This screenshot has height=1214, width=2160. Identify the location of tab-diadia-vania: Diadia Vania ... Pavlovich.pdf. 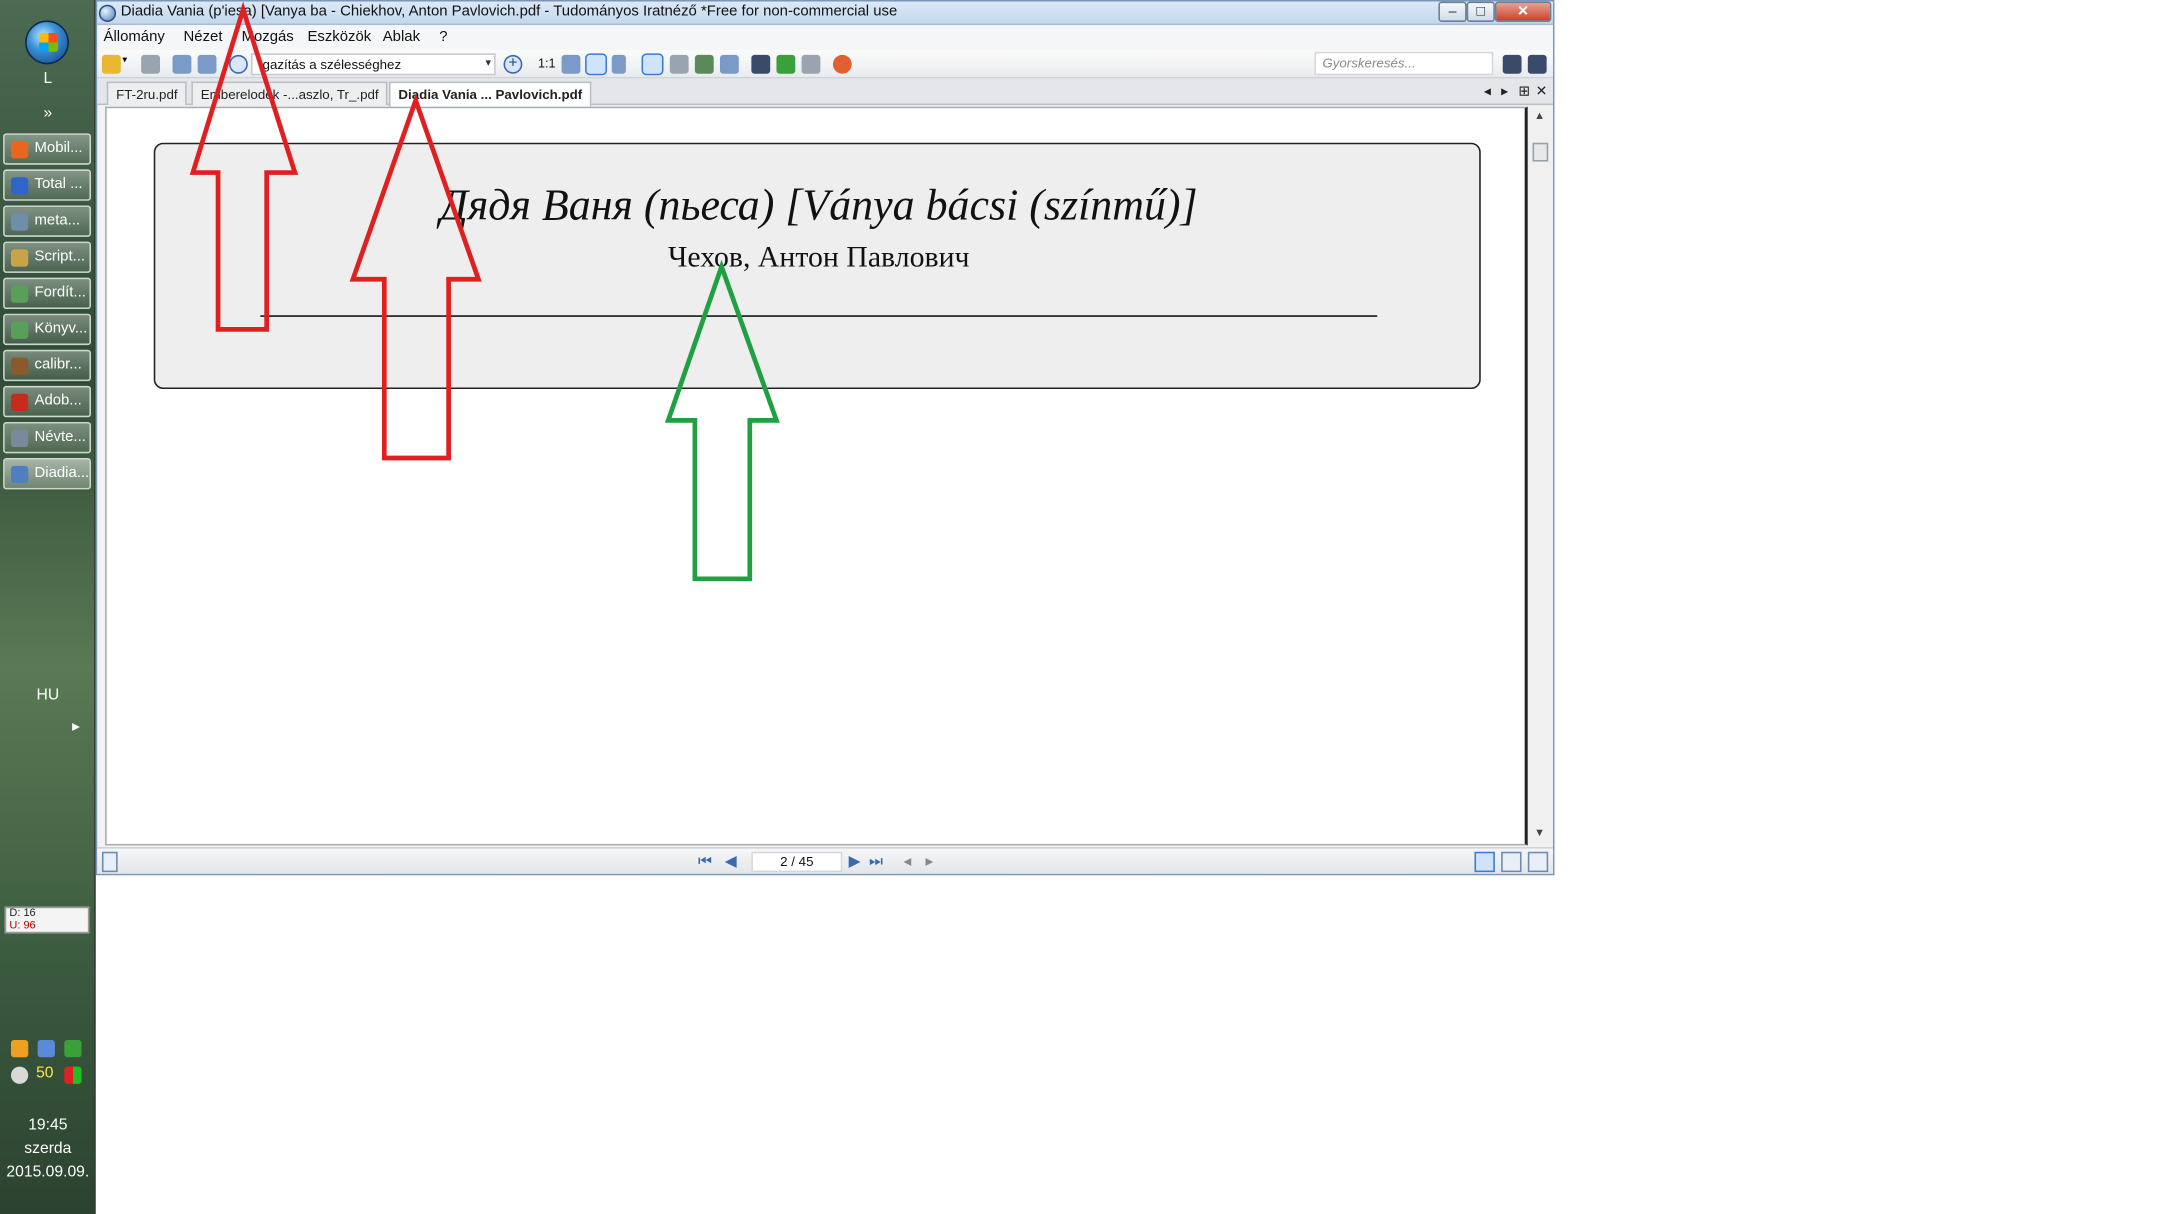
(490, 94).